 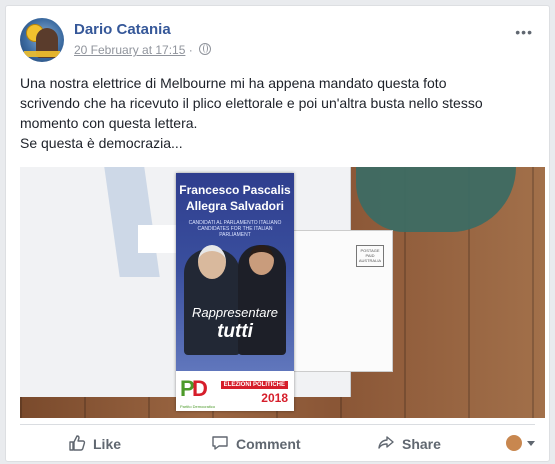 What do you see at coordinates (42, 54) in the screenshot?
I see `avatar-banner` at bounding box center [42, 54].